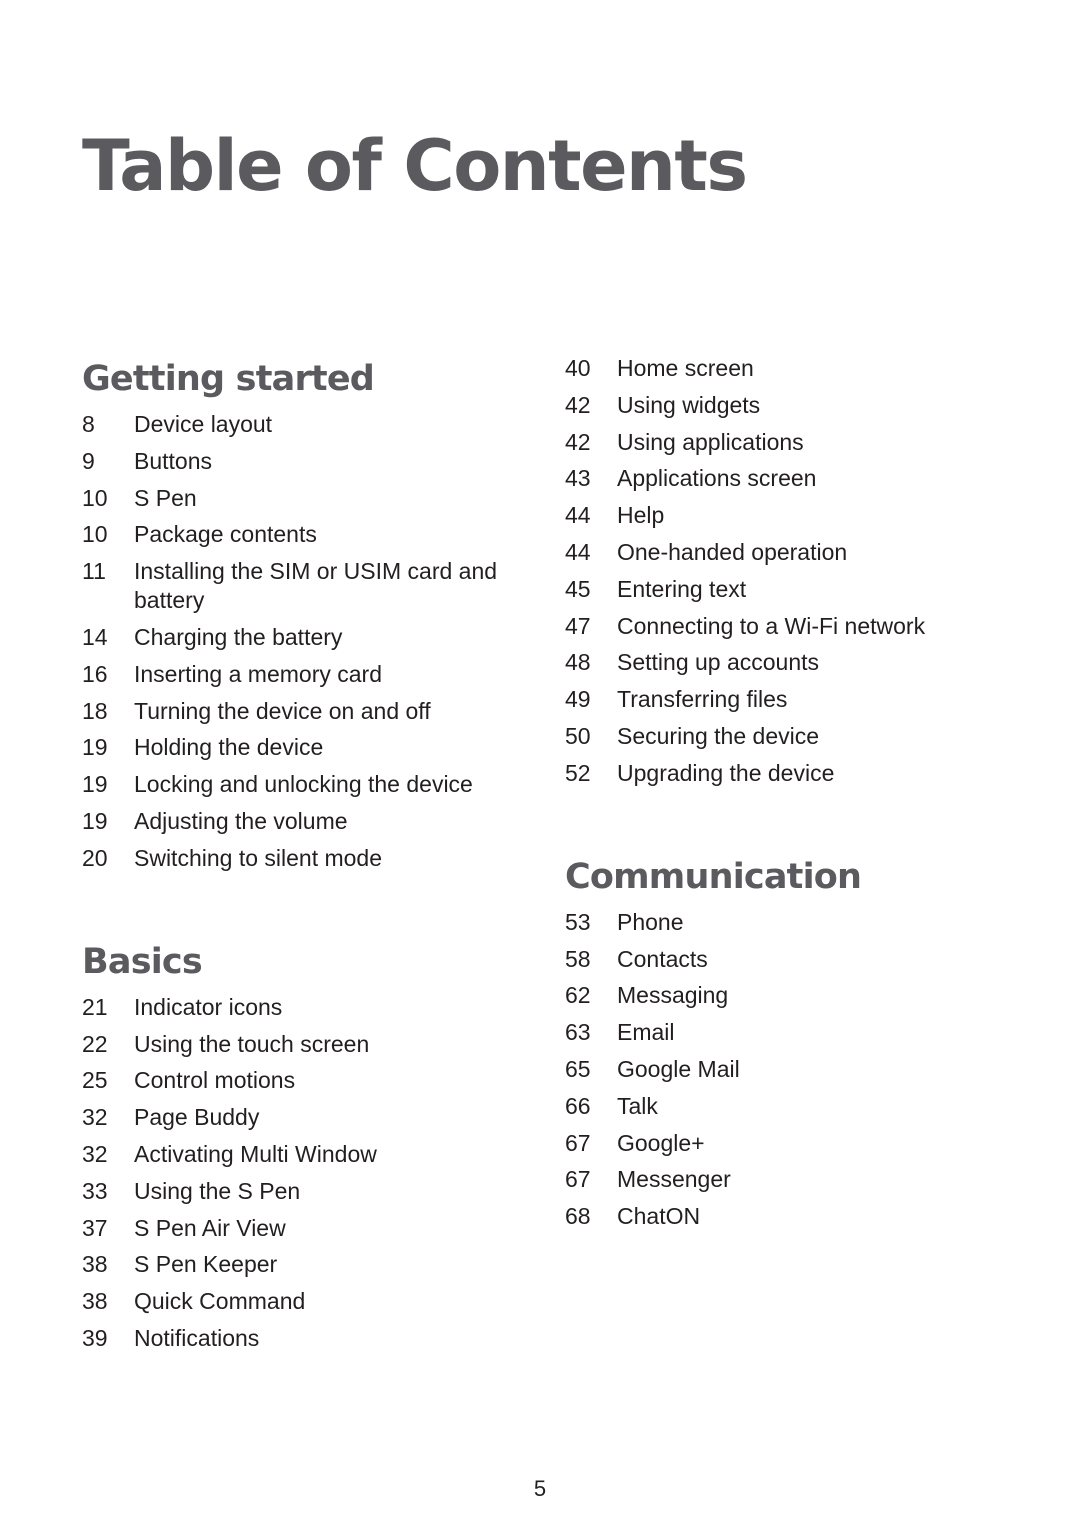  What do you see at coordinates (318, 1044) in the screenshot?
I see `toc-entry-title: Using the touch screen` at bounding box center [318, 1044].